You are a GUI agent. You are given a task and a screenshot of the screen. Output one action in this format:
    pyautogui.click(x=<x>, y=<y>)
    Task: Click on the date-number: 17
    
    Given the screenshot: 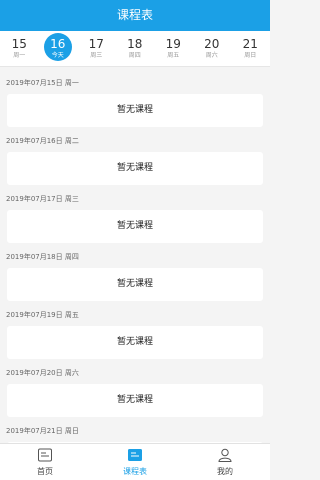 What is the action you would take?
    pyautogui.click(x=96, y=44)
    